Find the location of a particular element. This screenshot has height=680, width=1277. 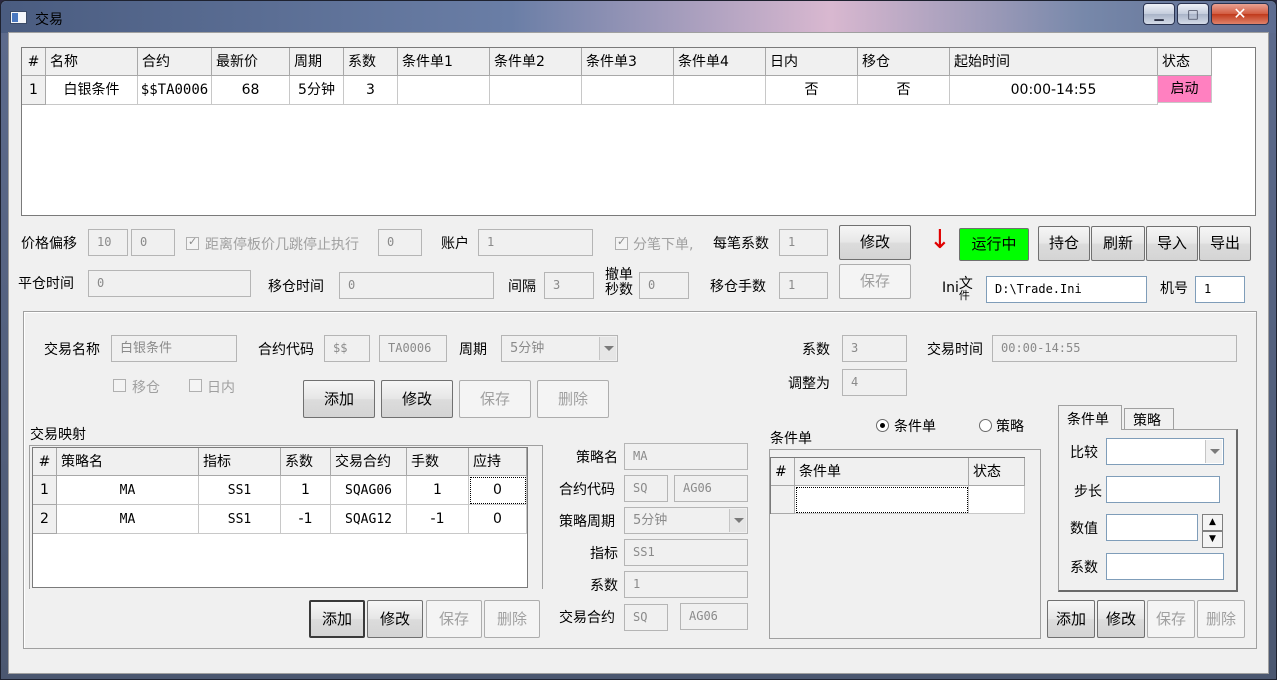

table-cell: 68 is located at coordinates (251, 90).